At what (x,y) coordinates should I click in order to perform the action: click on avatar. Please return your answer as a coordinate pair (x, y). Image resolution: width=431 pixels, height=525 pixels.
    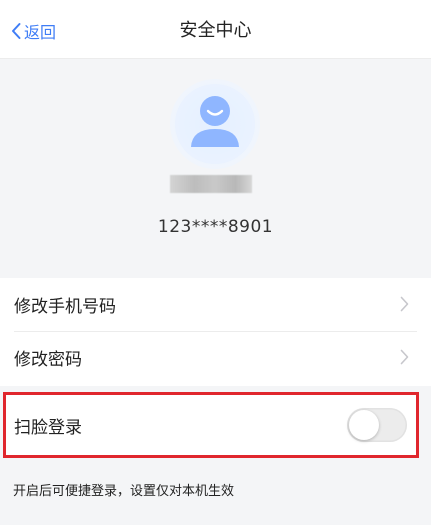
    Looking at the image, I should click on (215, 124).